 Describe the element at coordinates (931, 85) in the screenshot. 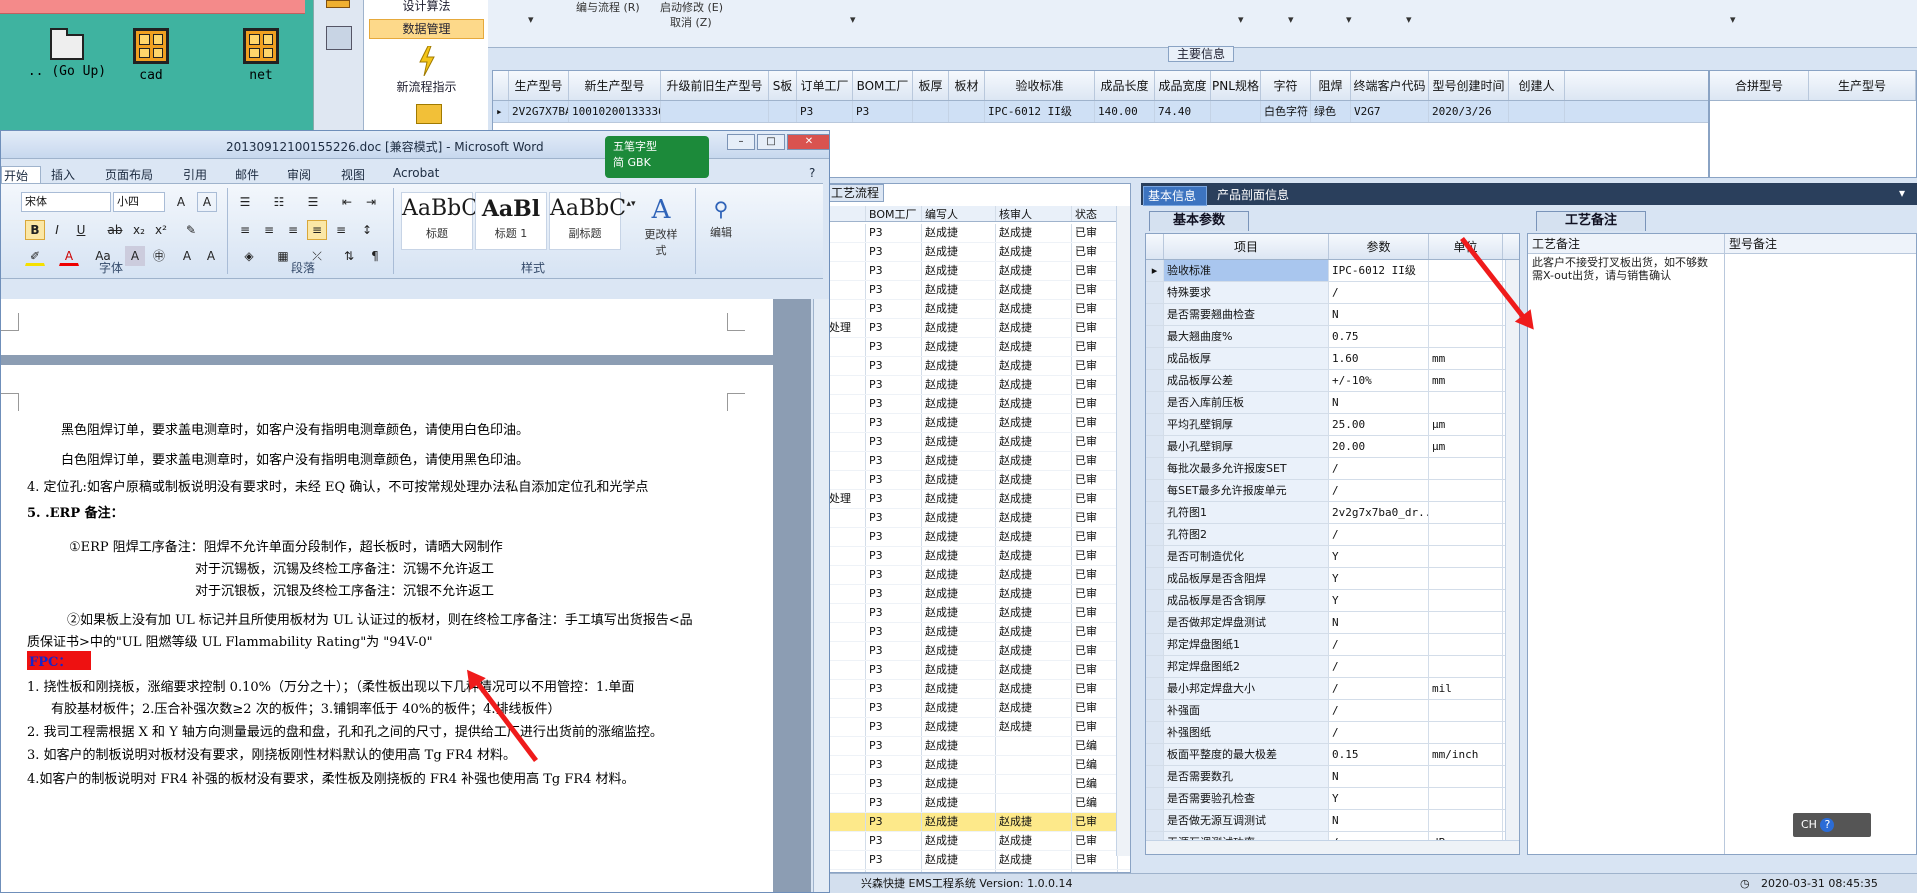

I see `column-header: 板厚` at that location.